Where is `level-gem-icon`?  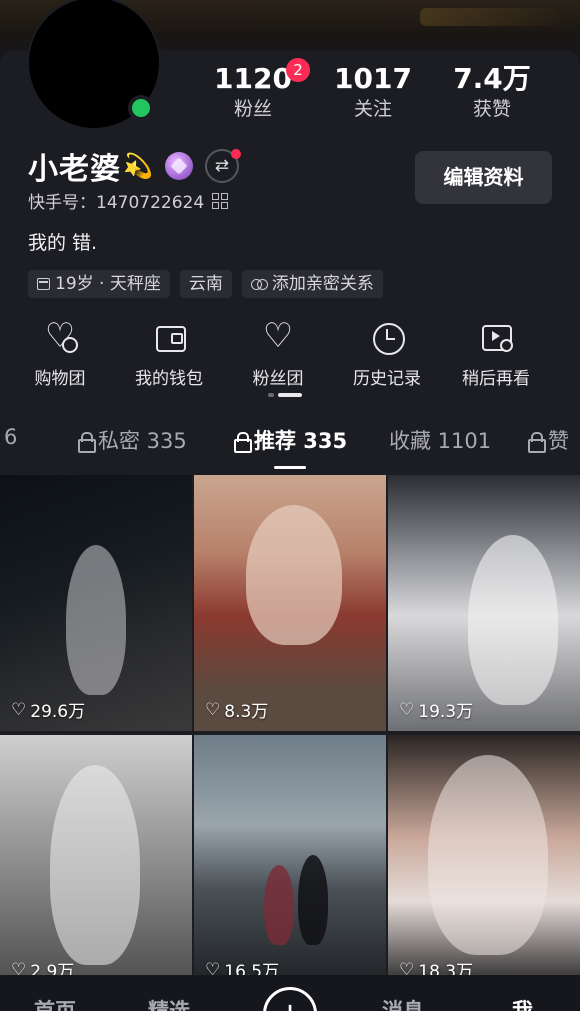 level-gem-icon is located at coordinates (178, 166).